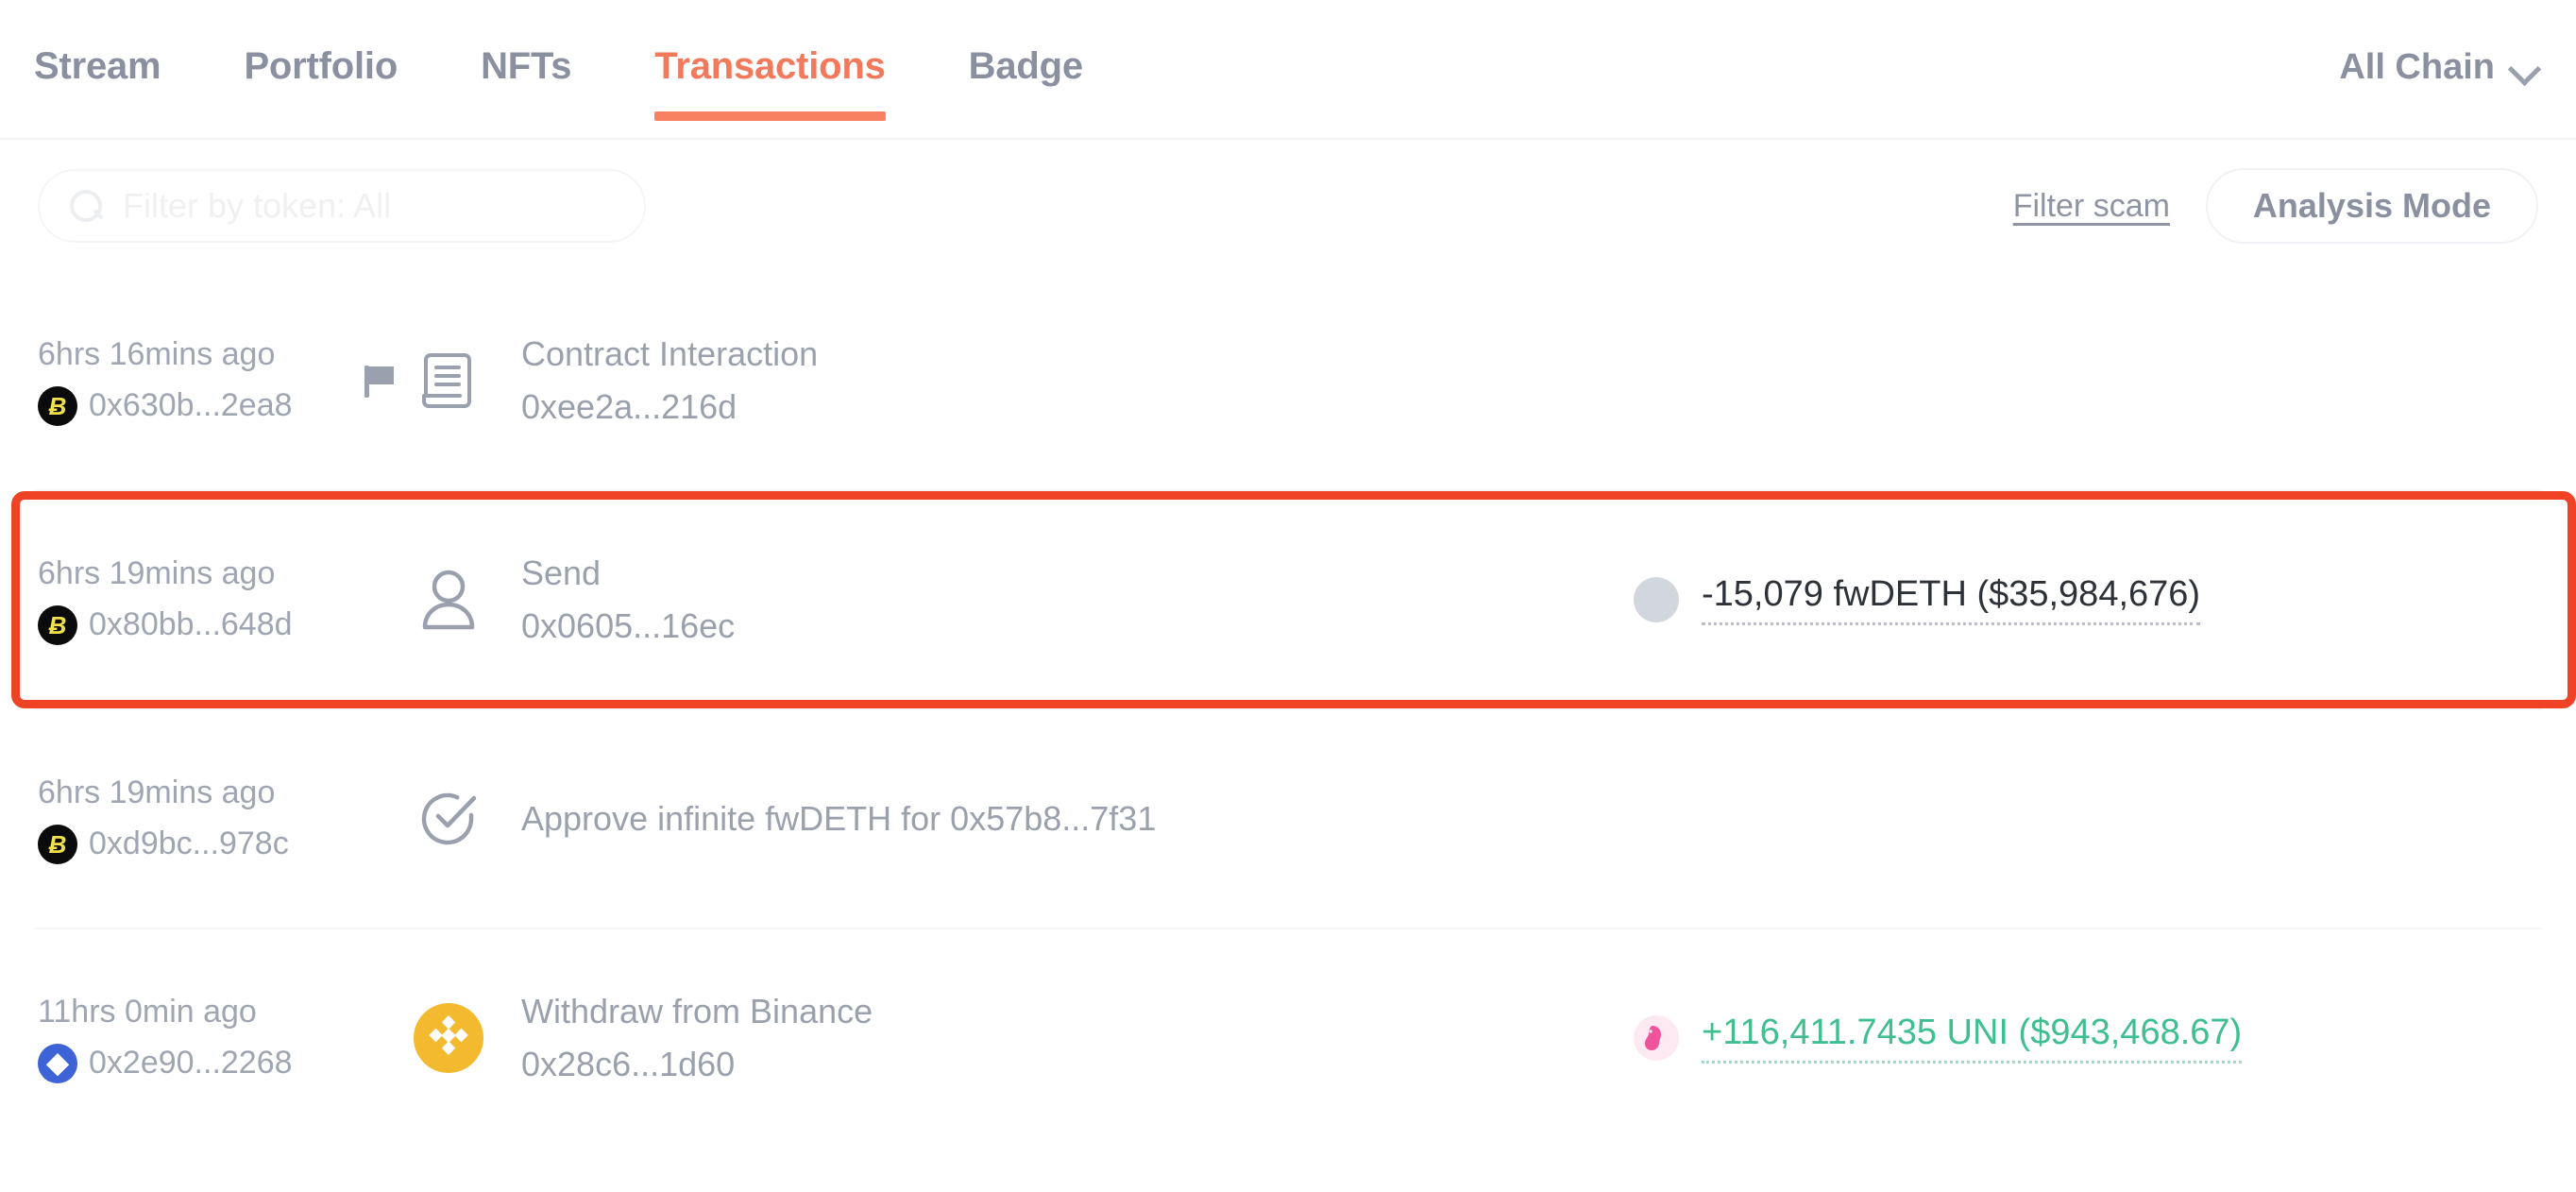 Image resolution: width=2576 pixels, height=1192 pixels. What do you see at coordinates (2438, 44) in the screenshot?
I see `chain-filter-dropdown: All Chain` at bounding box center [2438, 44].